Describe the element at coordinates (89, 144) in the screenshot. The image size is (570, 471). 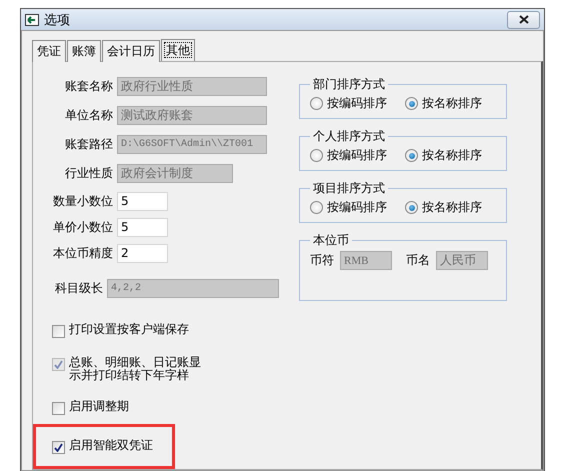
I see `field-label: 账套路径` at that location.